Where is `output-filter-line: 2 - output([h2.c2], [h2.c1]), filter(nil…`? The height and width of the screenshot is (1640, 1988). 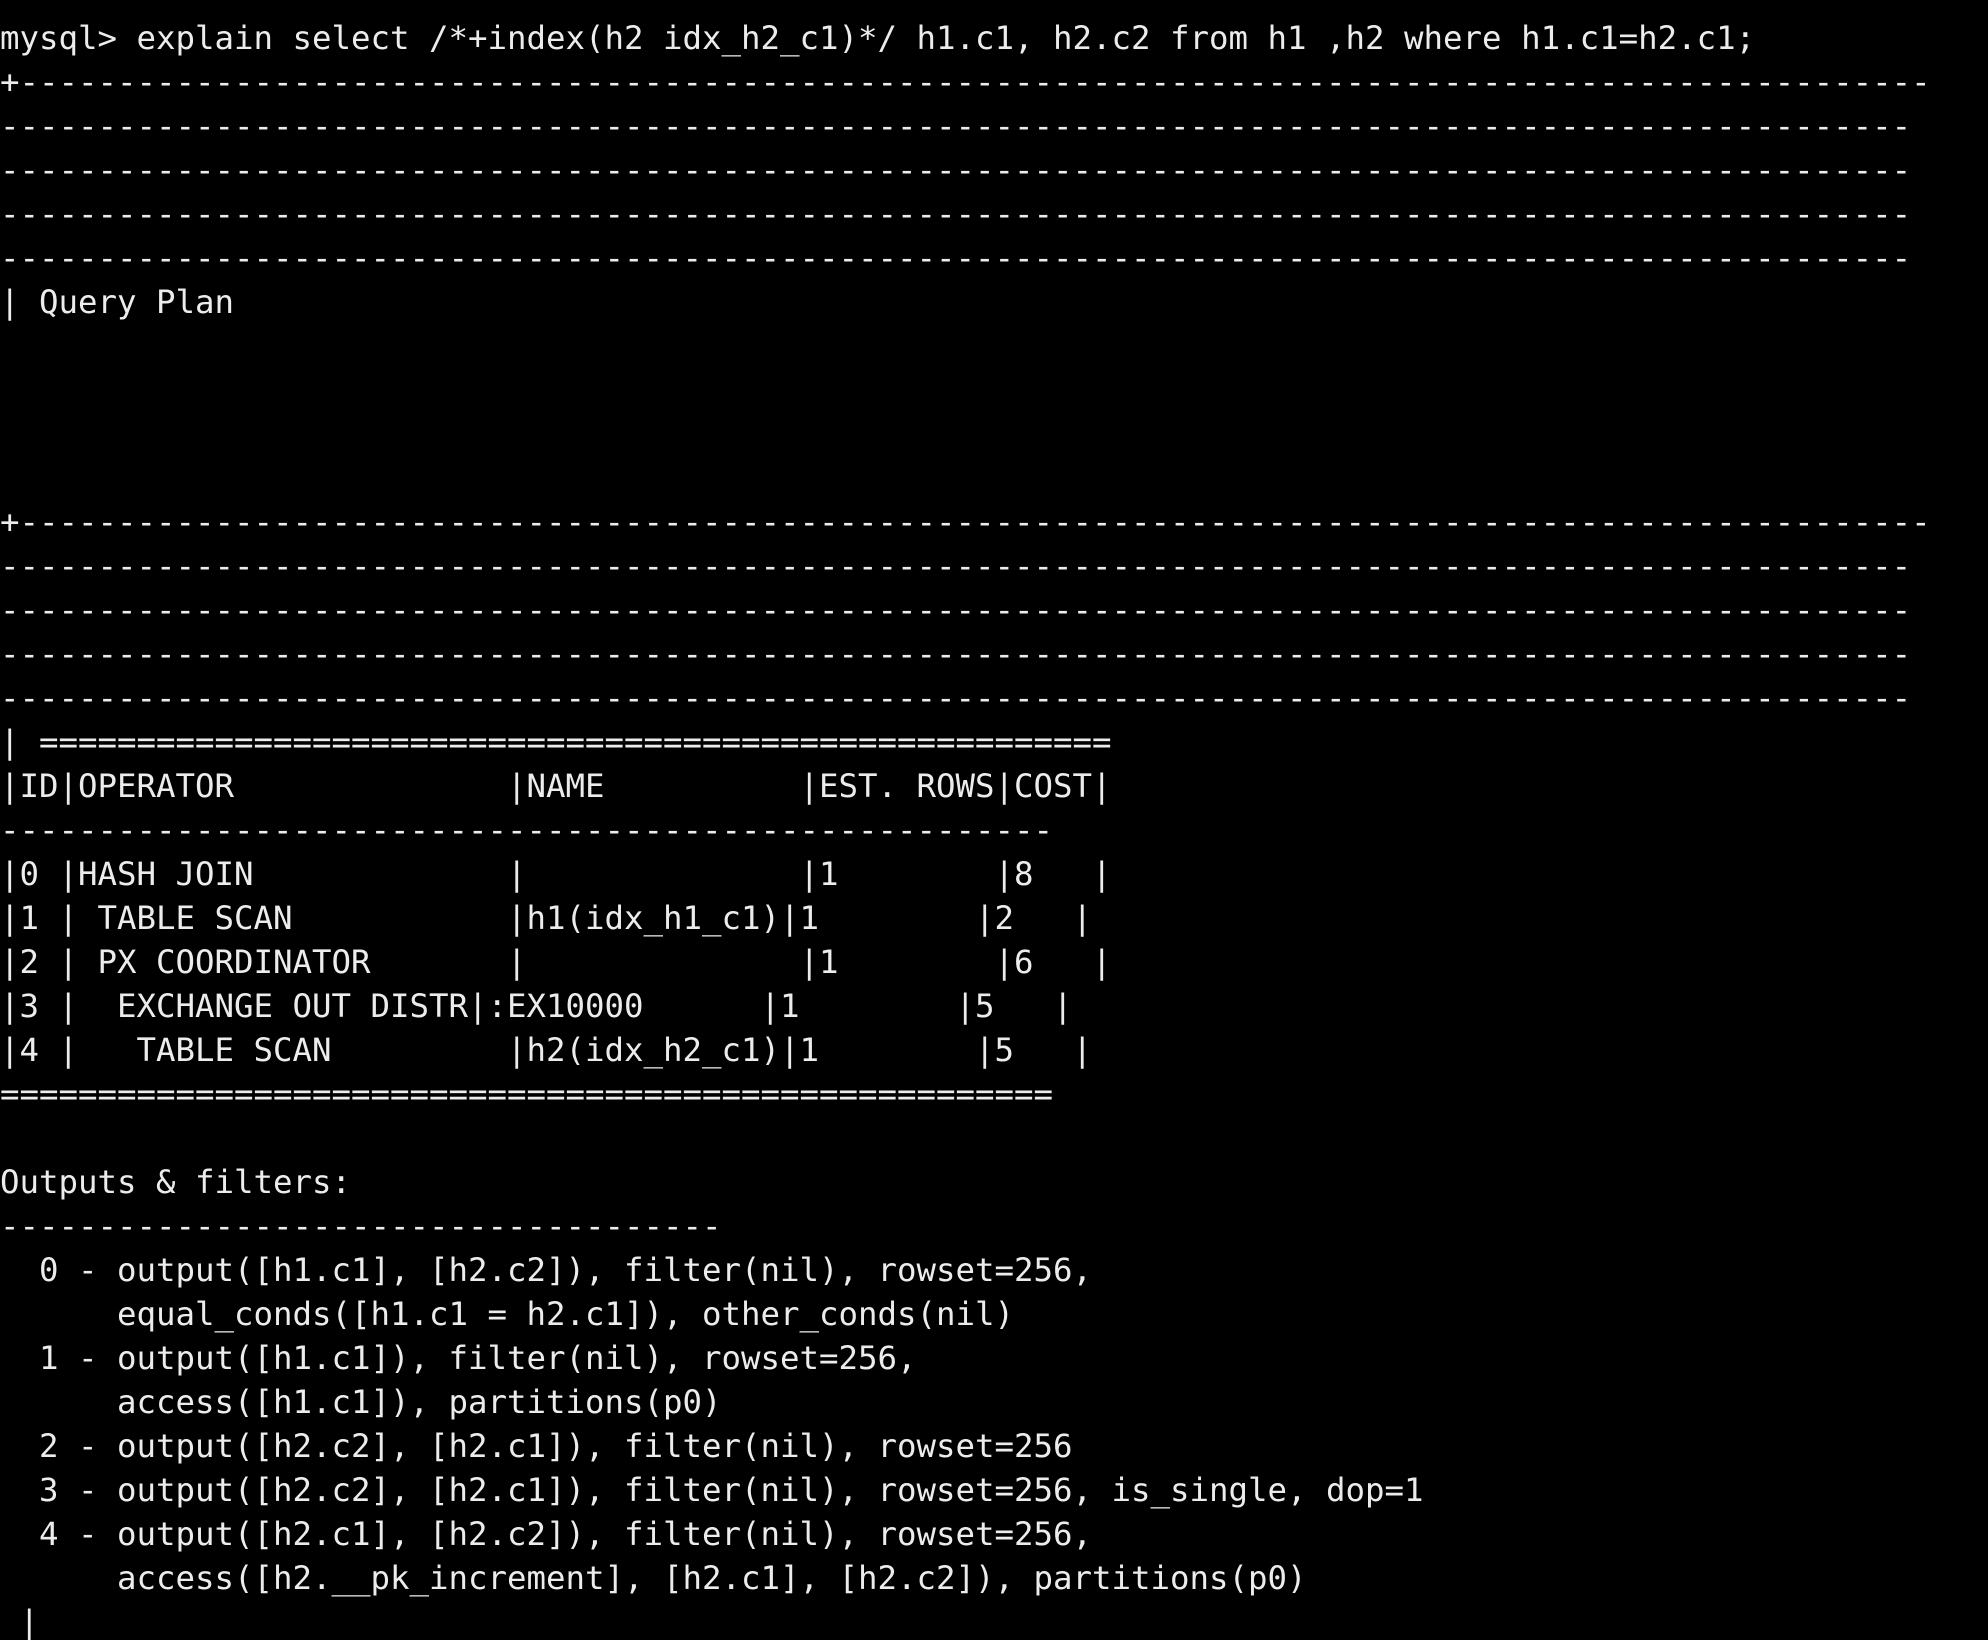
output-filter-line: 2 - output([h2.c2], [h2.c1]), filter(nil… is located at coordinates (536, 1446).